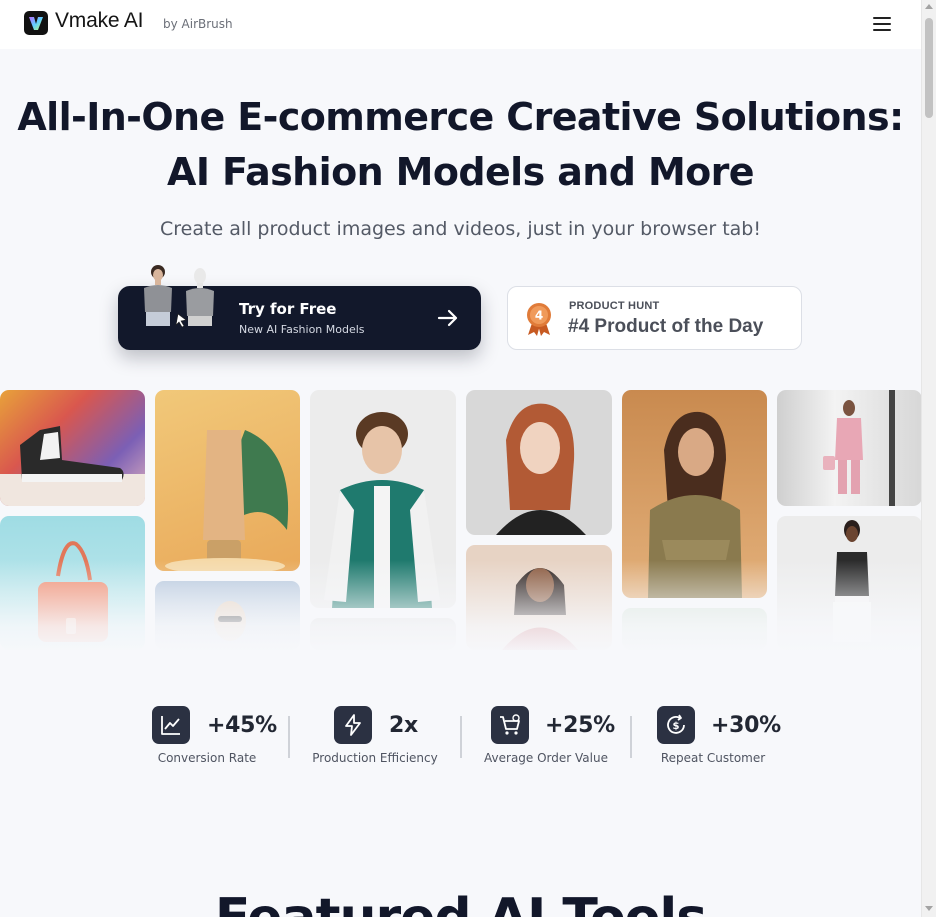 This screenshot has height=917, width=936. I want to click on medal-icon: 4, so click(539, 319).